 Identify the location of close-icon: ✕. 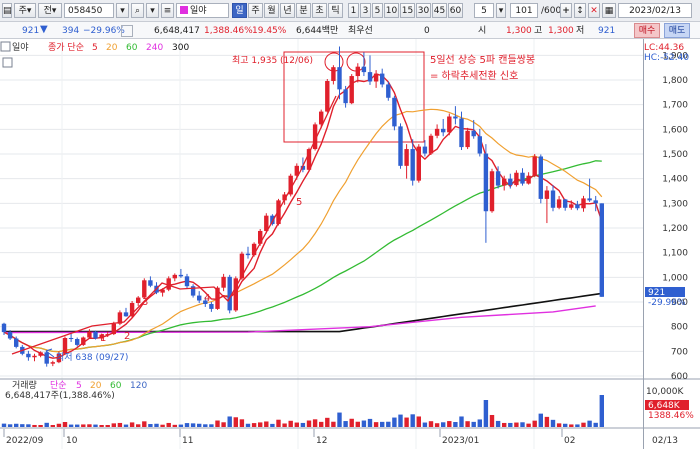
(594, 10).